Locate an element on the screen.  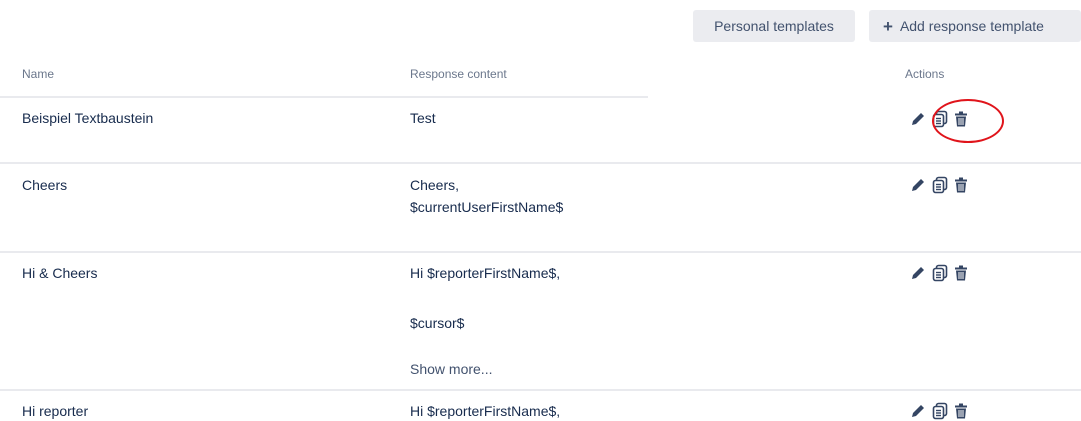
add-response-template-button: + Add response template is located at coordinates (975, 26).